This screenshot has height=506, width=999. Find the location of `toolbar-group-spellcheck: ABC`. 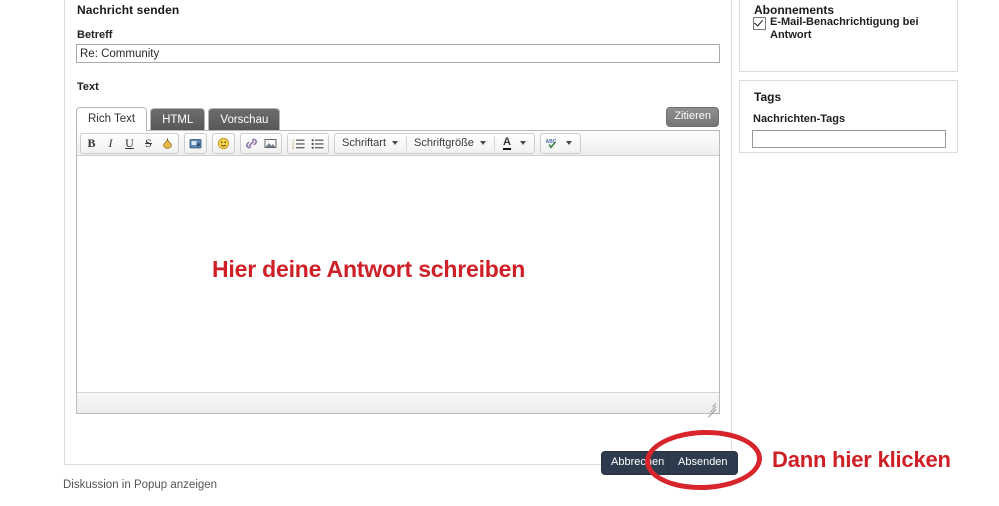

toolbar-group-spellcheck: ABC is located at coordinates (560, 143).